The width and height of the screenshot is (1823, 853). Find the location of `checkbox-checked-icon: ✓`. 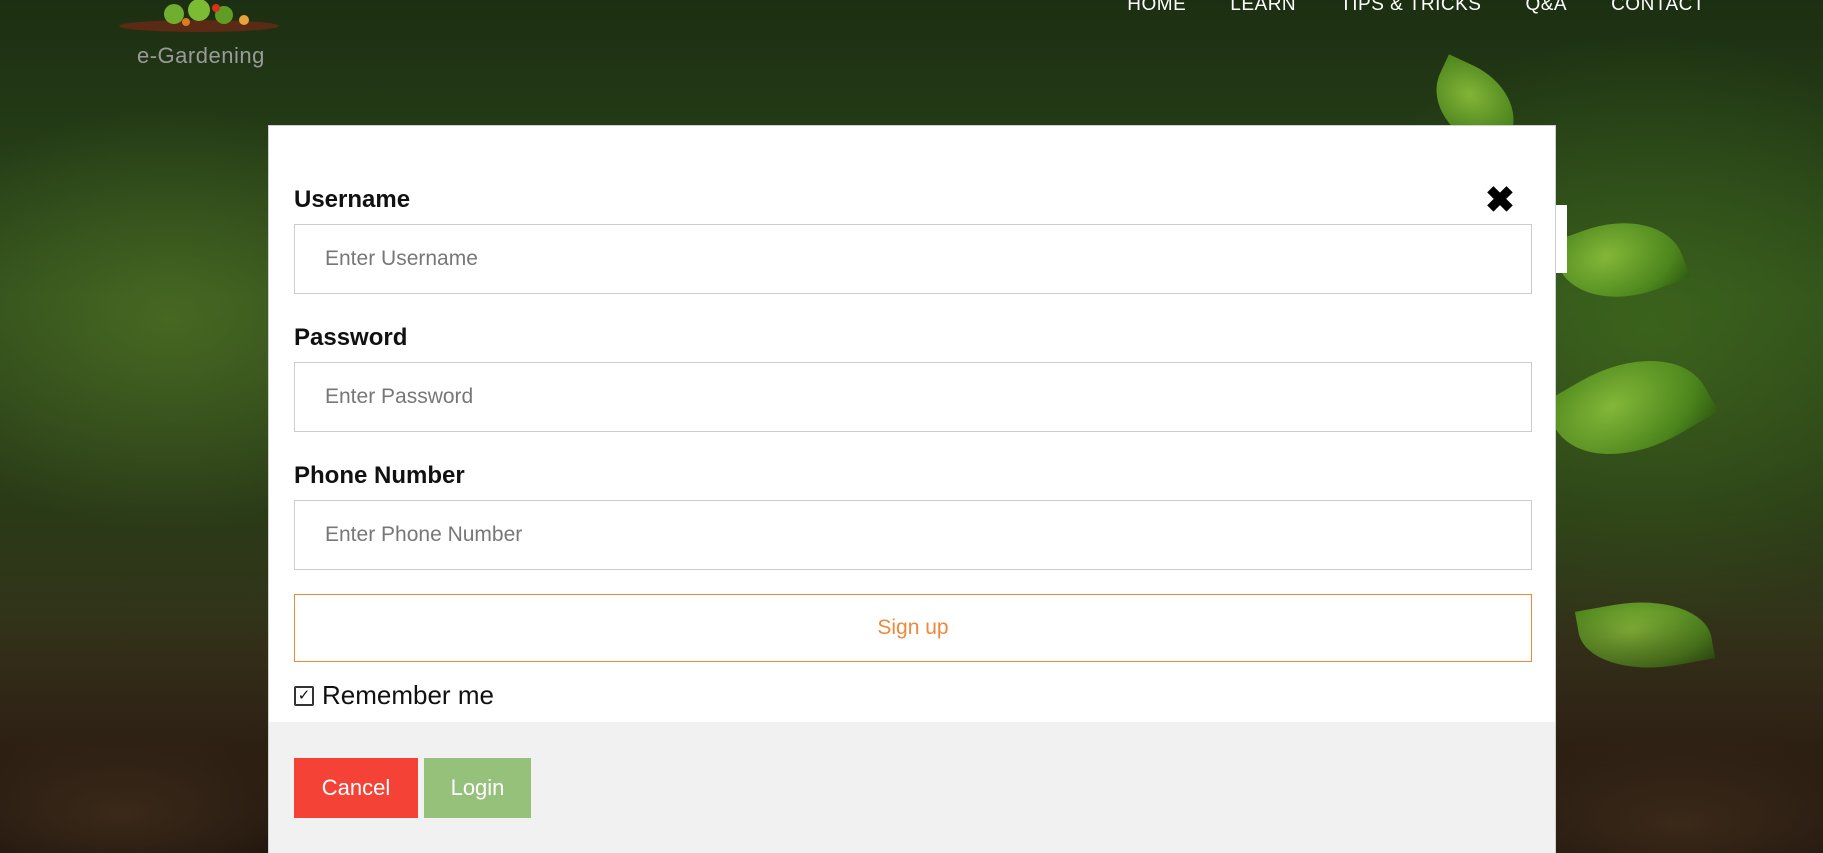

checkbox-checked-icon: ✓ is located at coordinates (304, 695).